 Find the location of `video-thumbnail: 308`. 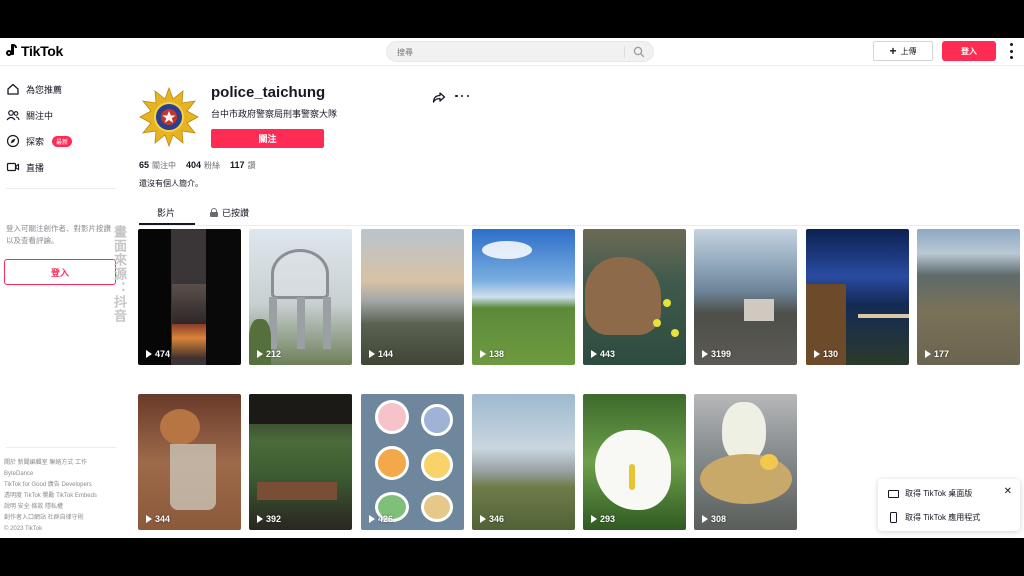

video-thumbnail: 308 is located at coordinates (745, 462).